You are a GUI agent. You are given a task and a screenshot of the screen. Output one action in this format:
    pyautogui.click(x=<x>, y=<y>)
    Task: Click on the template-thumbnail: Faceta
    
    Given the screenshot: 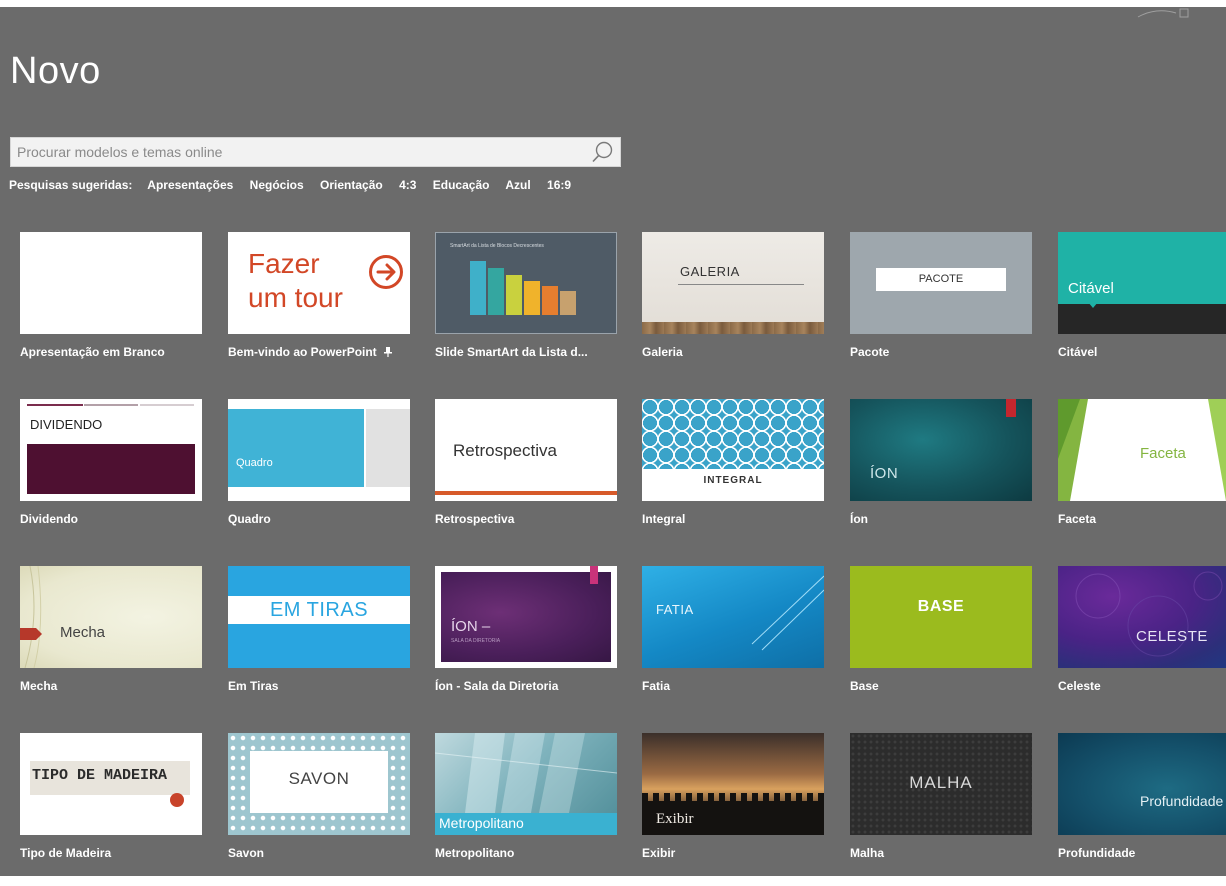 What is the action you would take?
    pyautogui.click(x=1142, y=450)
    